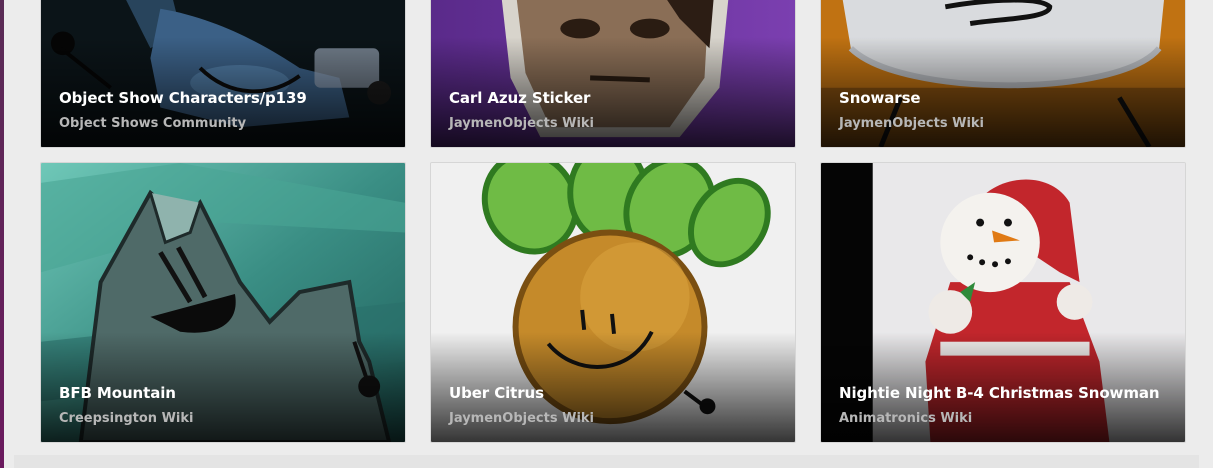 The height and width of the screenshot is (468, 1213). What do you see at coordinates (520, 98) in the screenshot?
I see `card-title: Carl Azuz Sticker` at bounding box center [520, 98].